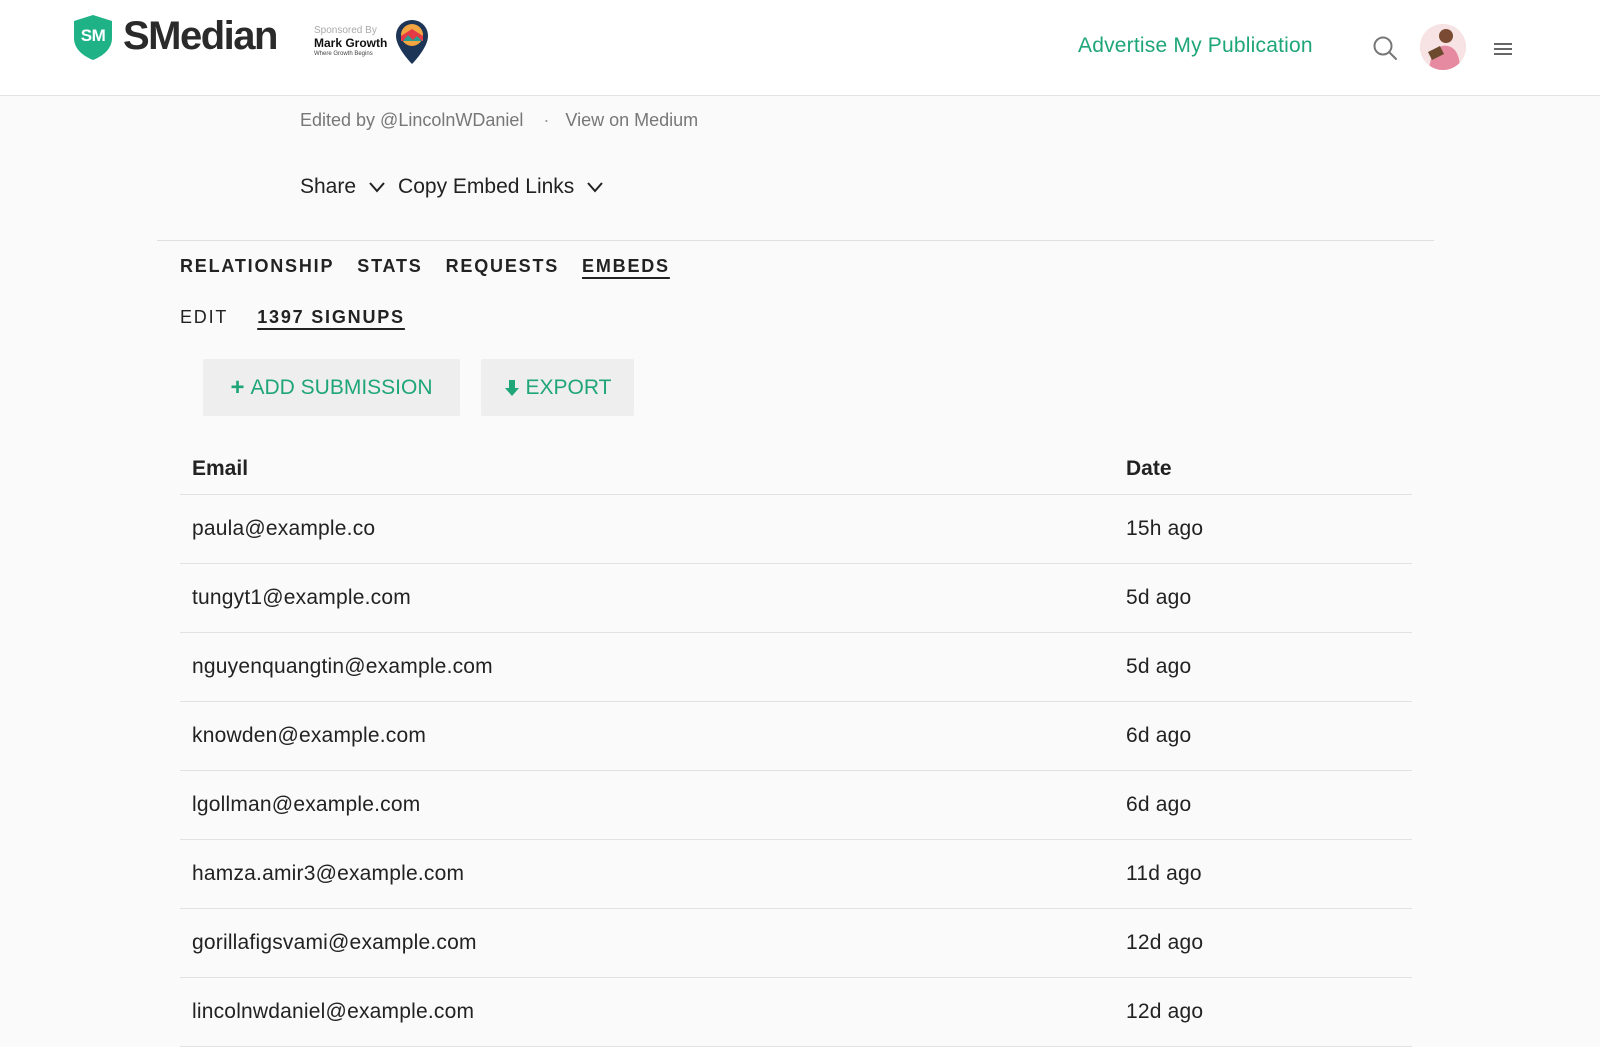 This screenshot has width=1600, height=1047. Describe the element at coordinates (647, 1012) in the screenshot. I see `email-cell: lincolnwdaniel@example.com` at that location.